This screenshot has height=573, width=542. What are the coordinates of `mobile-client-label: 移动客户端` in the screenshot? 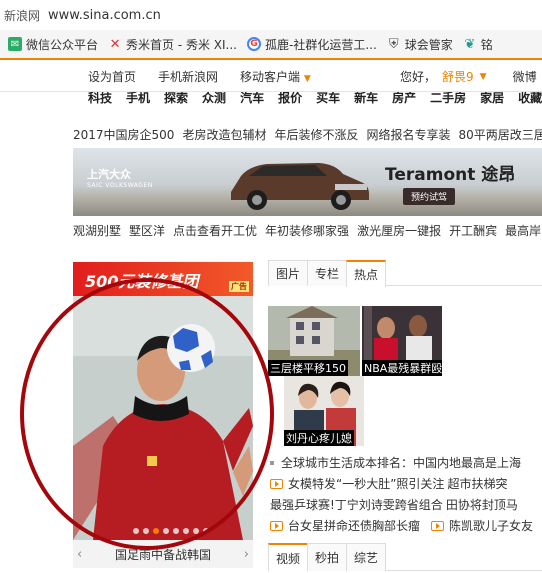 It's located at (270, 77).